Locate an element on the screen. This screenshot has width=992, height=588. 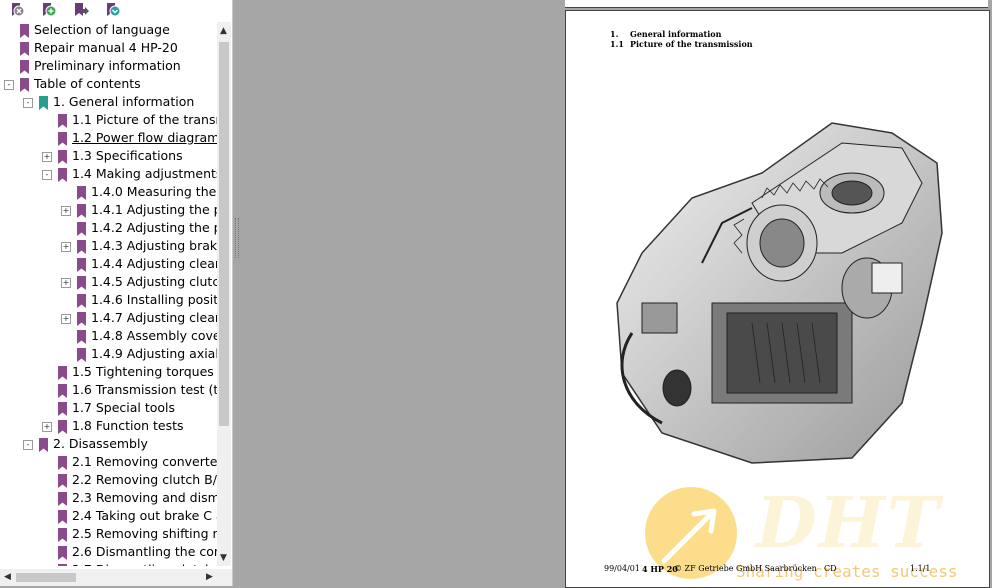
tree-item: +1.3 Specifications is located at coordinates (108, 156).